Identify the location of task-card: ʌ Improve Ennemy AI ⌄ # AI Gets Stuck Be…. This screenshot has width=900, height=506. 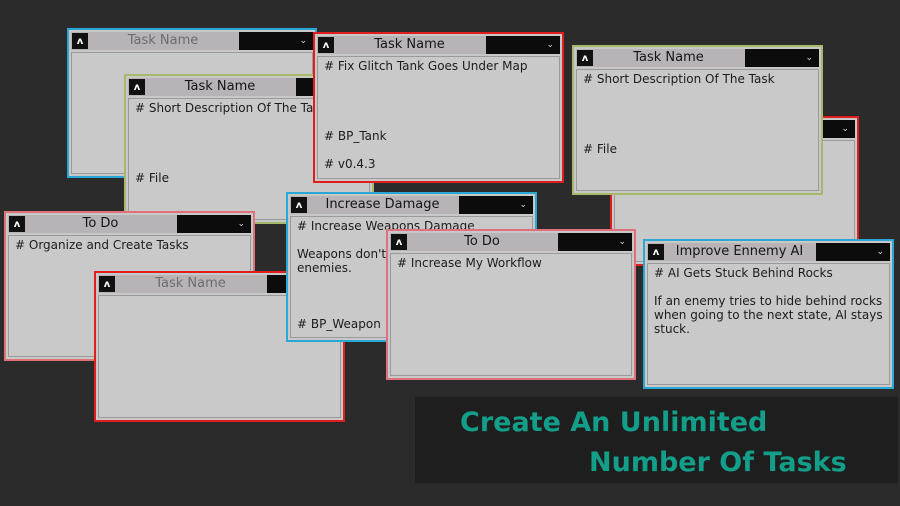
(768, 314).